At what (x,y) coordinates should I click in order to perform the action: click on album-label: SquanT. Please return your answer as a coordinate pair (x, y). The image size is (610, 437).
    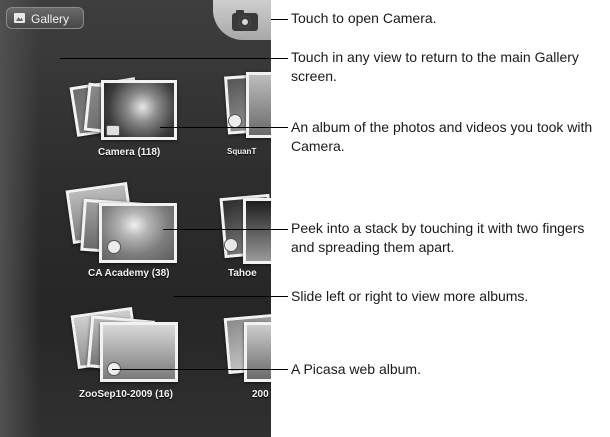
    Looking at the image, I should click on (242, 151).